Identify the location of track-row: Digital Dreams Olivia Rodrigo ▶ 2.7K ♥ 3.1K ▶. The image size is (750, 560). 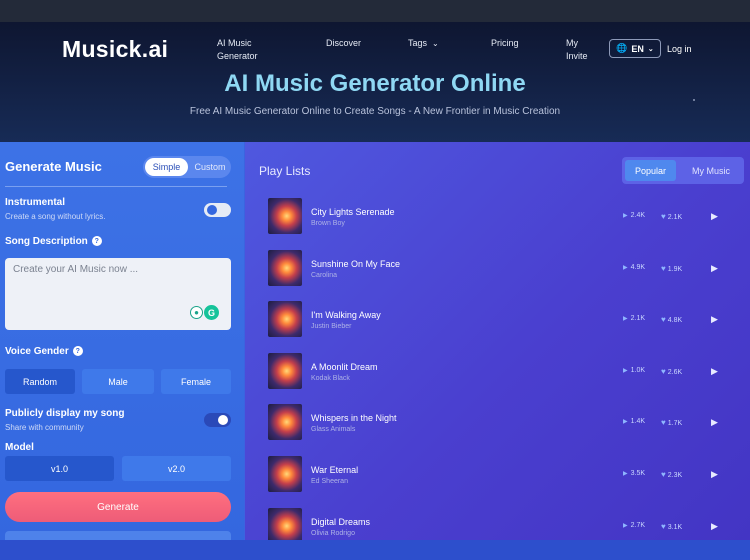
(498, 523).